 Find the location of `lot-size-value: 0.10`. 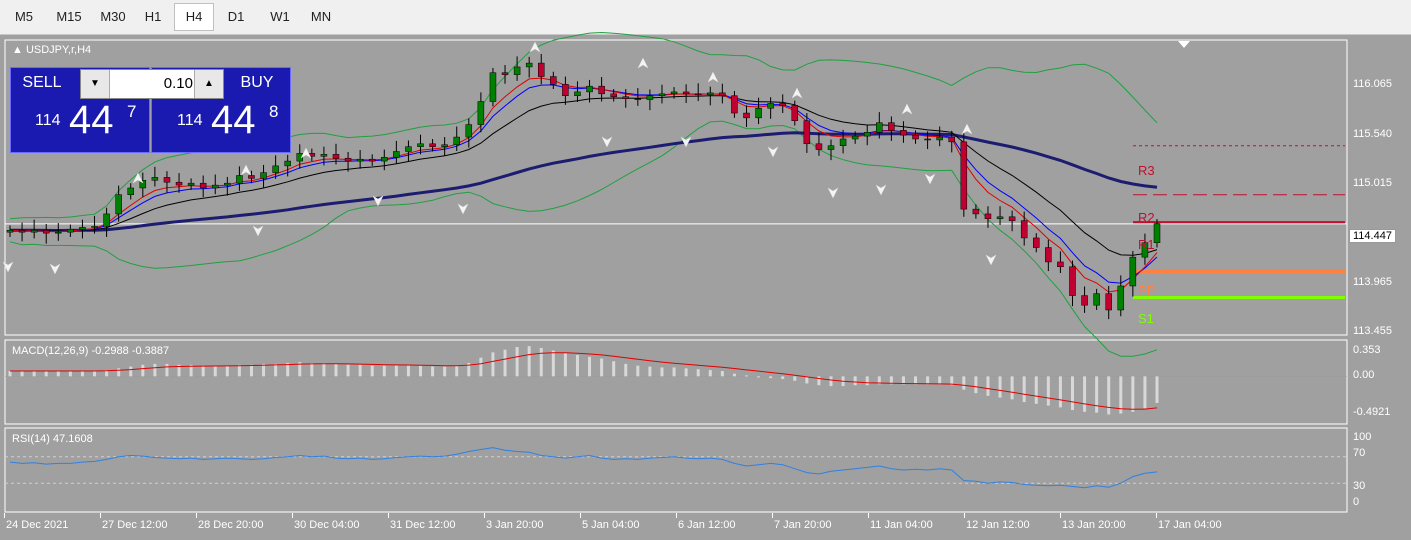

lot-size-value: 0.10 is located at coordinates (152, 84).